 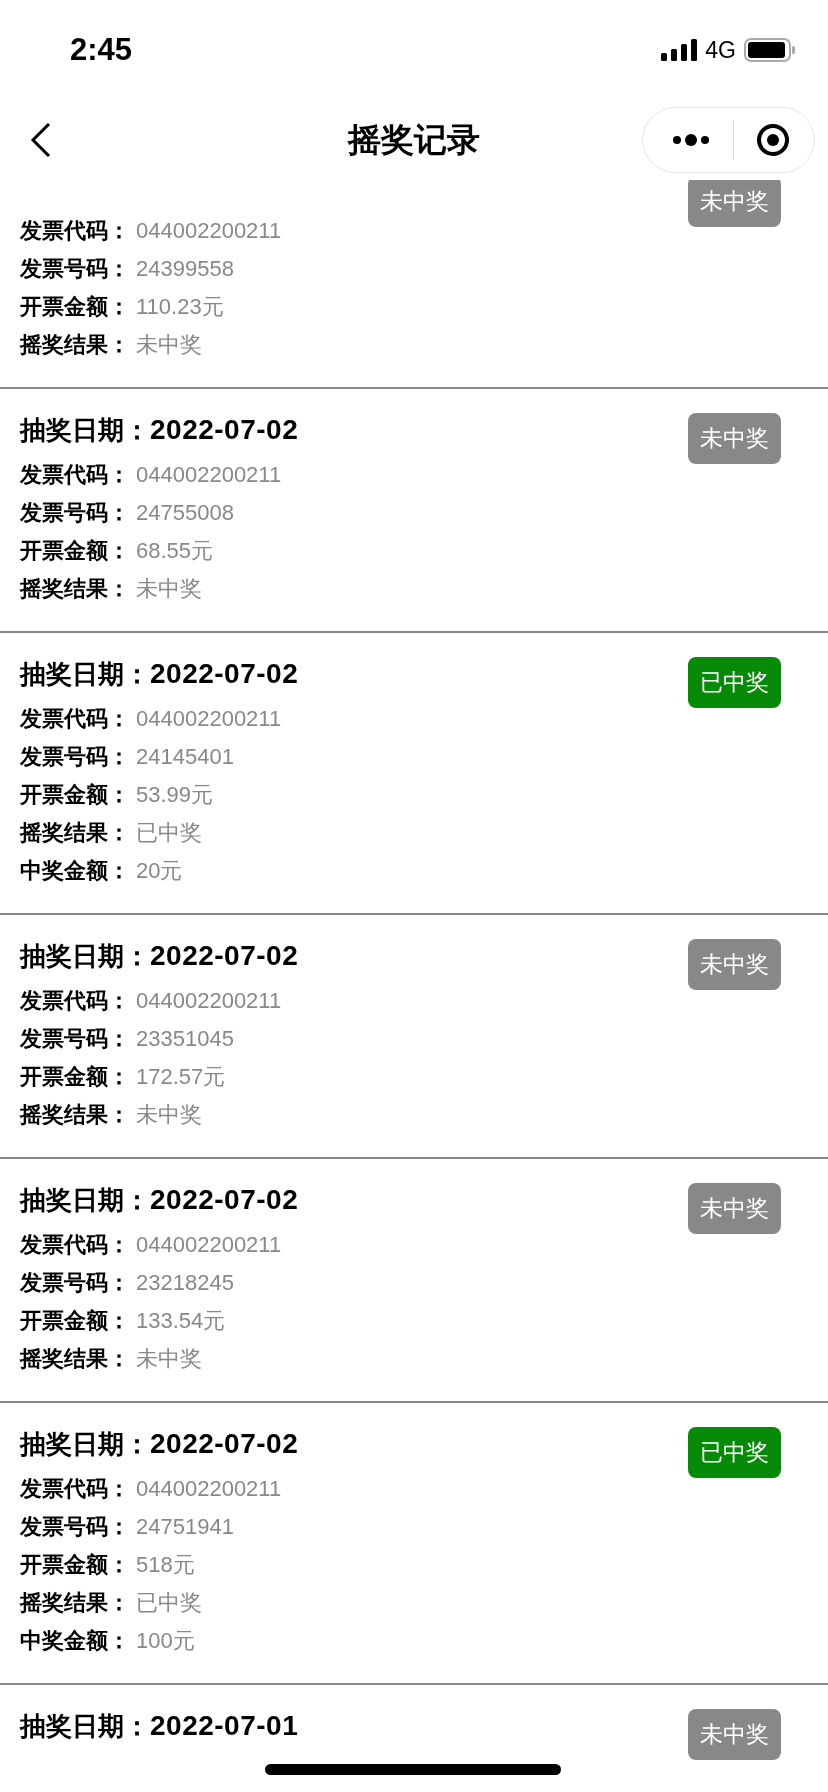 I want to click on field-value: 23218245, so click(x=185, y=1283).